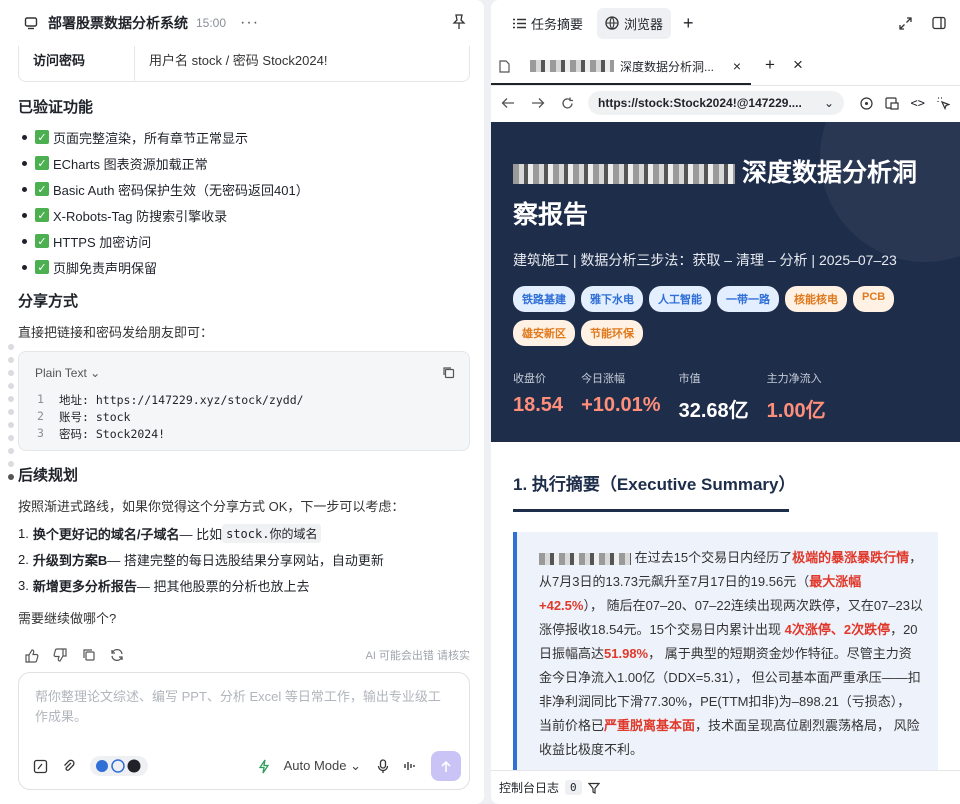 The height and width of the screenshot is (804, 960). What do you see at coordinates (567, 103) in the screenshot?
I see `refresh-icon` at bounding box center [567, 103].